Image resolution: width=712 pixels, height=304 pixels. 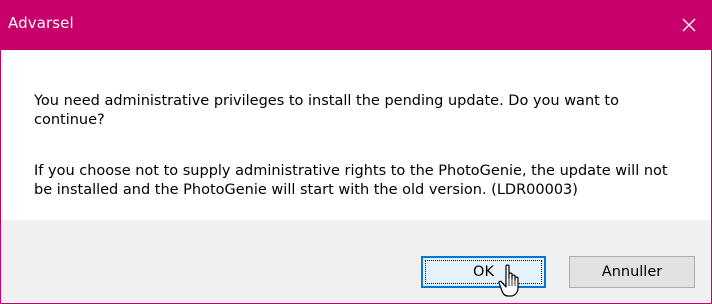 I want to click on close-button, so click(x=689, y=25).